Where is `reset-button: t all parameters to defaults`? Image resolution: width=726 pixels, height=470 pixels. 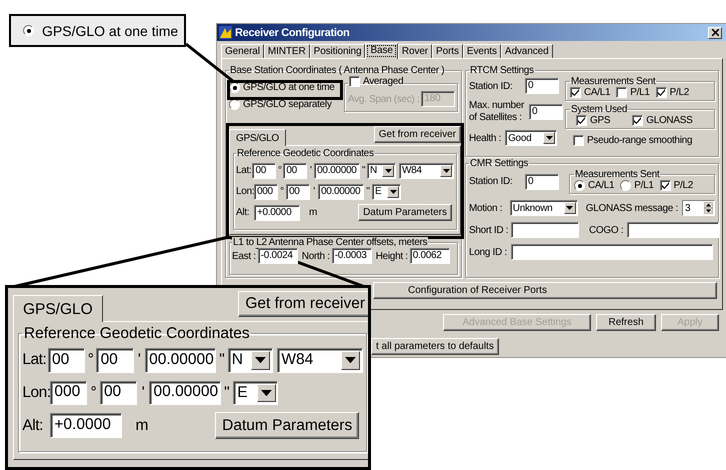
reset-button: t all parameters to defaults is located at coordinates (435, 346).